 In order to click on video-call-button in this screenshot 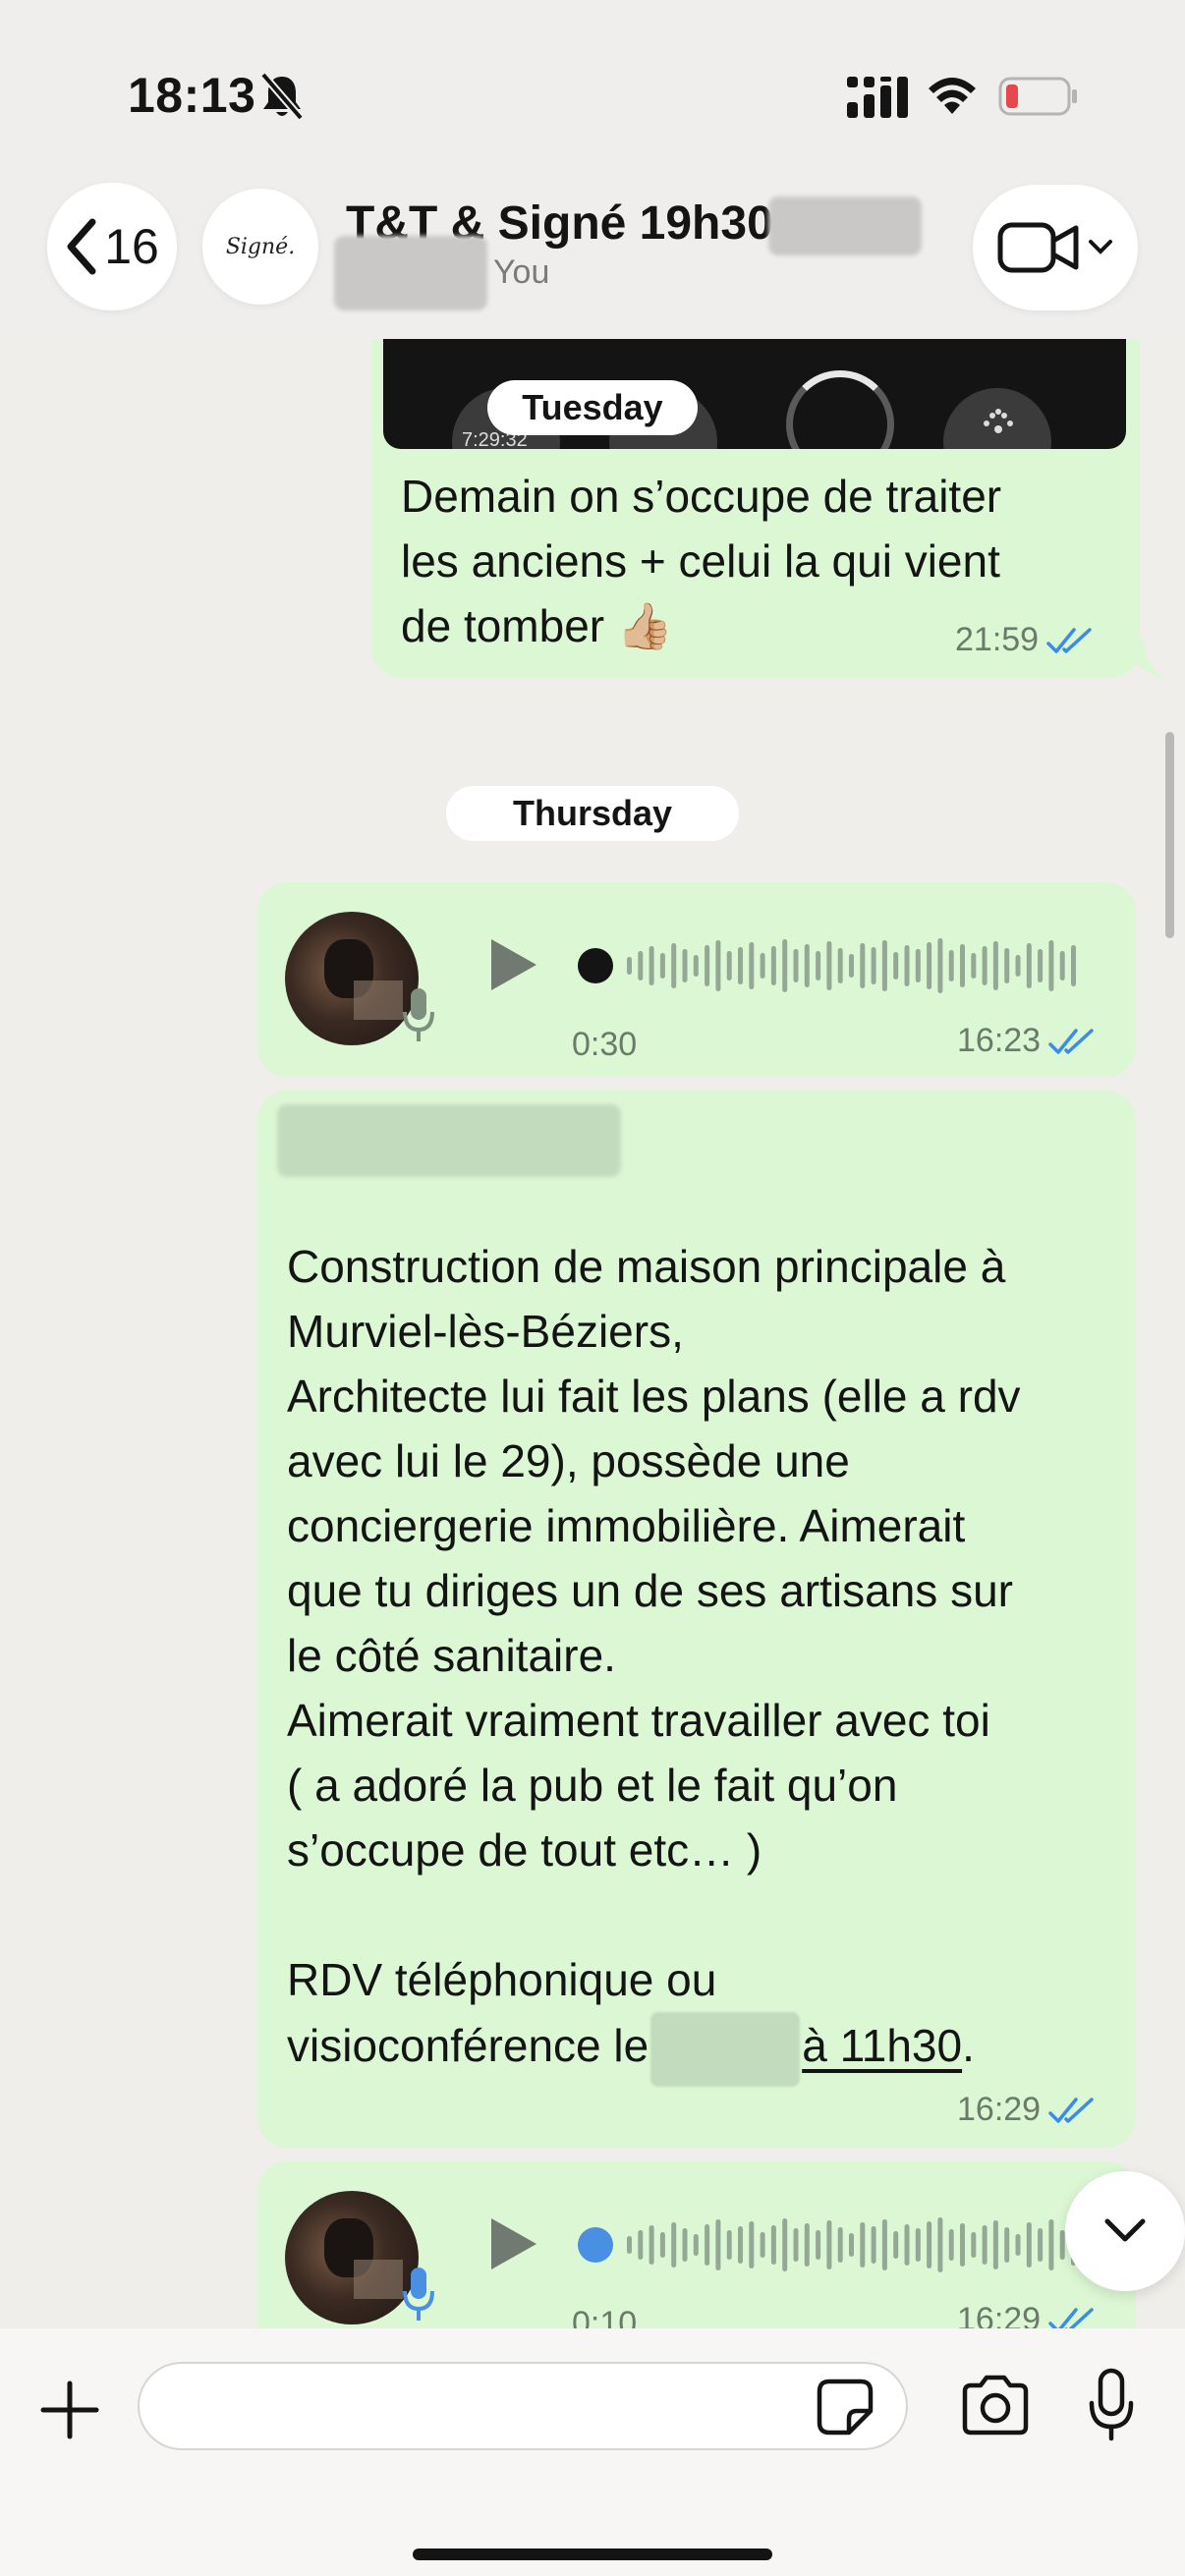, I will do `click(1056, 247)`.